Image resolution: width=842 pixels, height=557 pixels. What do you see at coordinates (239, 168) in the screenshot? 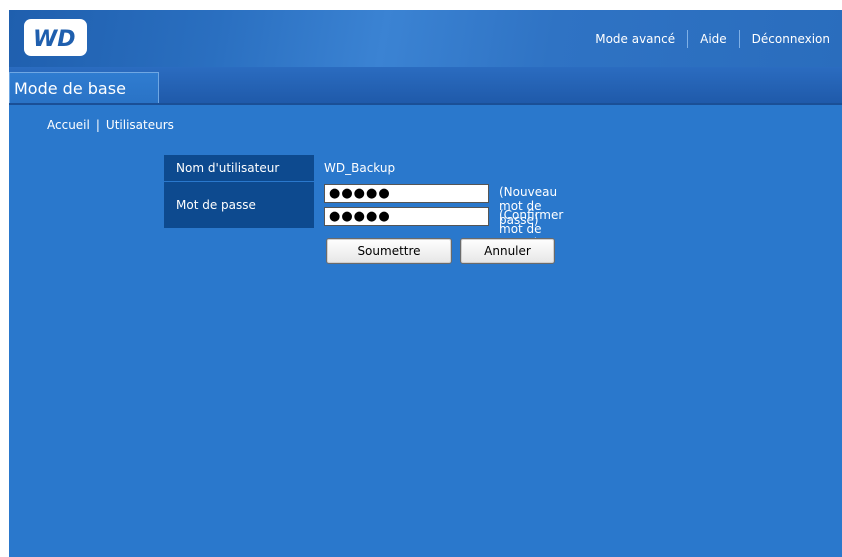
I see `username-label: Nom d'utilisateur` at bounding box center [239, 168].